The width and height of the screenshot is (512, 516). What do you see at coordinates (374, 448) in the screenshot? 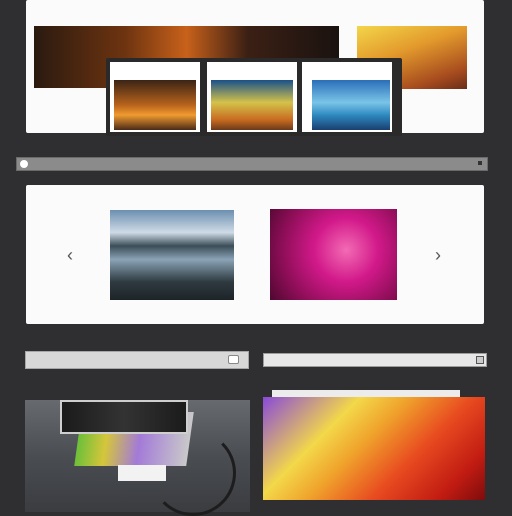
I see `media-card-abstract` at bounding box center [374, 448].